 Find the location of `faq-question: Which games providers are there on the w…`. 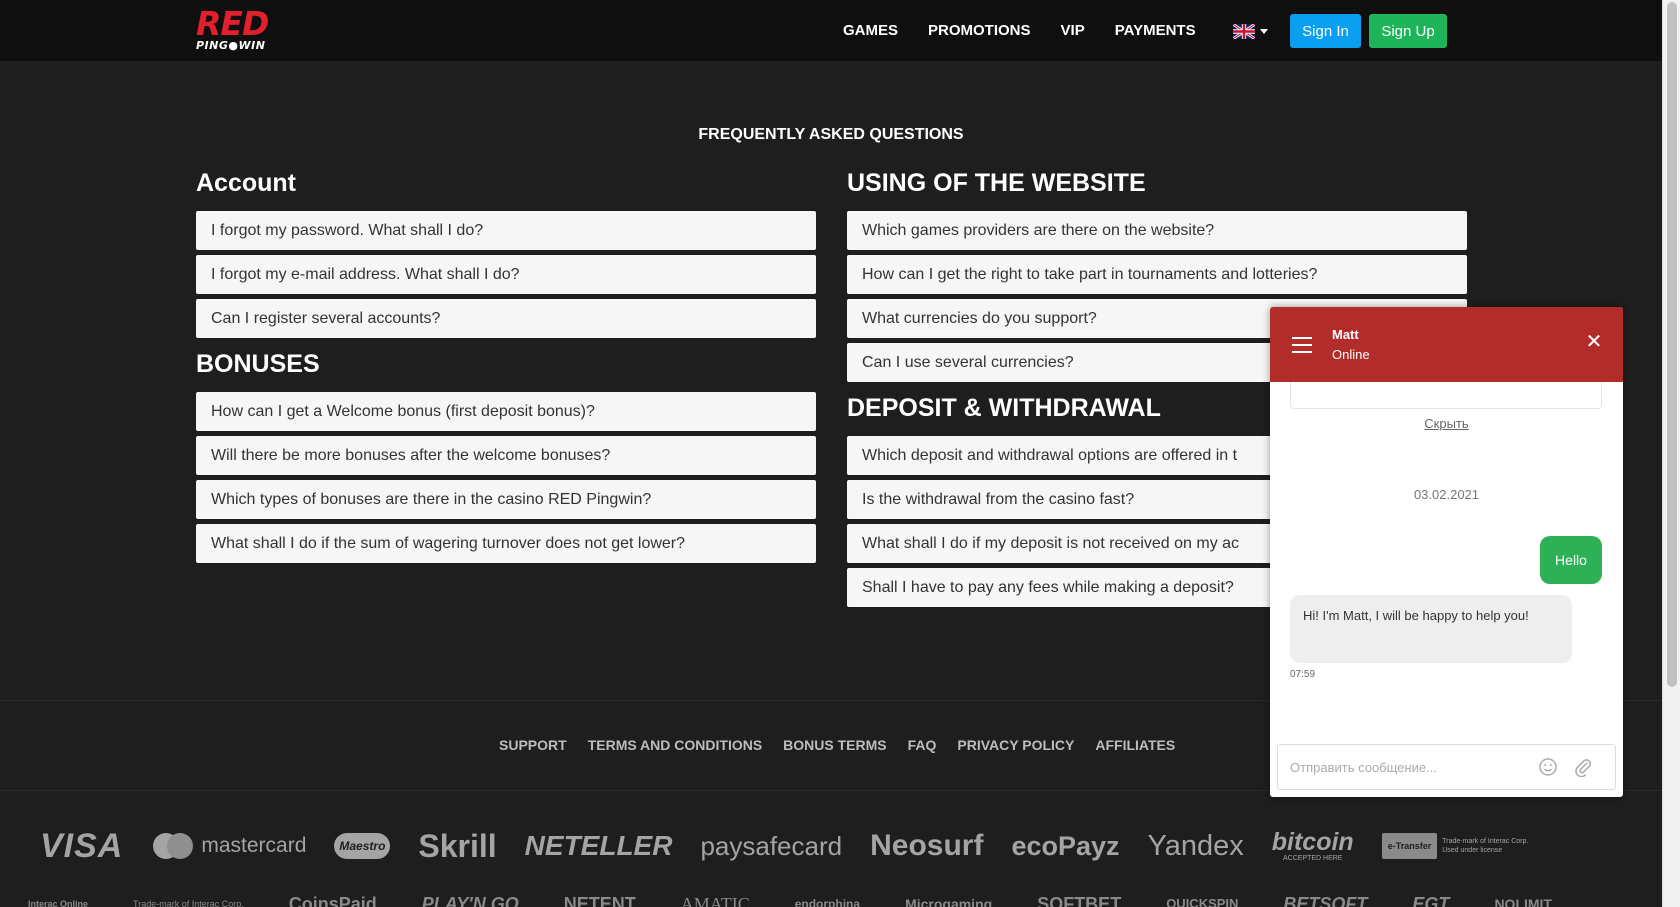

faq-question: Which games providers are there on the w… is located at coordinates (1157, 230).